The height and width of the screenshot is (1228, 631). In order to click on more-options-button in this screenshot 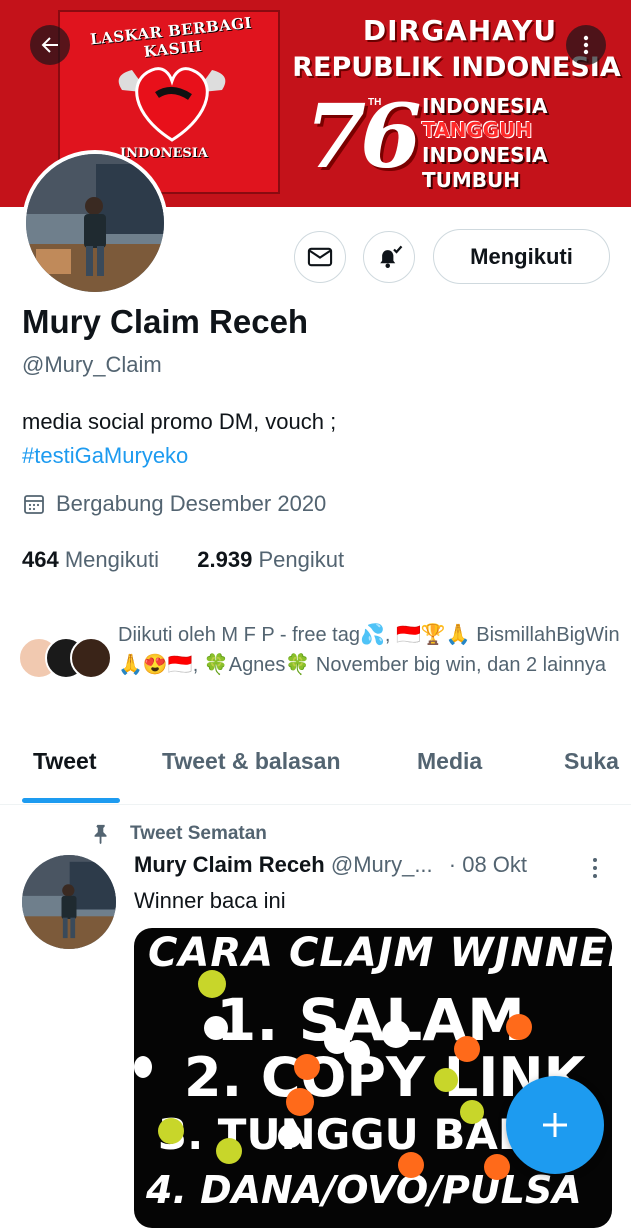, I will do `click(586, 45)`.